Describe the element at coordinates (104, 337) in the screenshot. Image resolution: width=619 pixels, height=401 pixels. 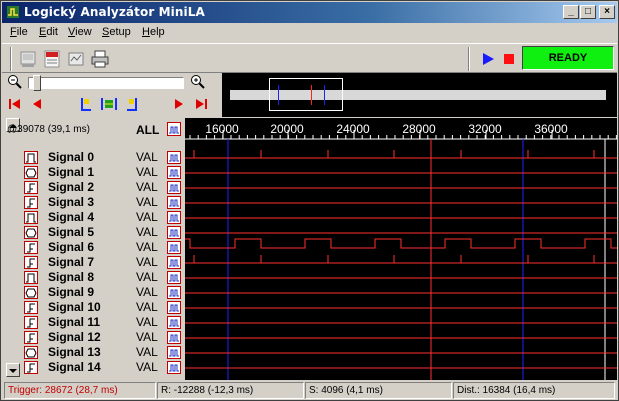
I see `signal-row: Signal 12 VAL` at that location.